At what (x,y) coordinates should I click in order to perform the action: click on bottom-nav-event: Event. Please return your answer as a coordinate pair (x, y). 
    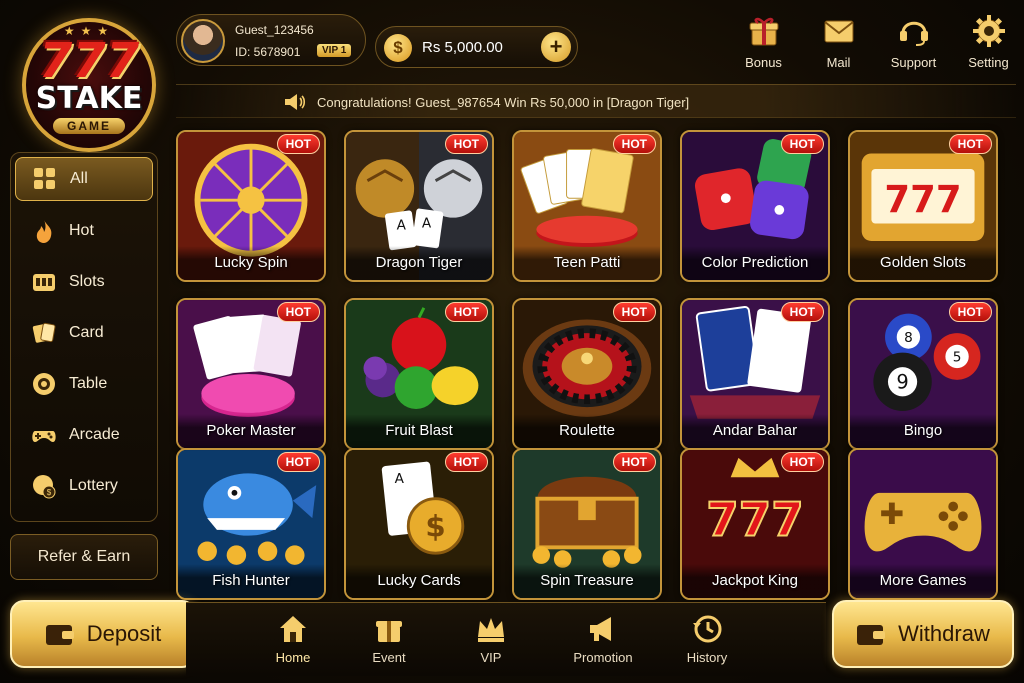
    Looking at the image, I should click on (389, 640).